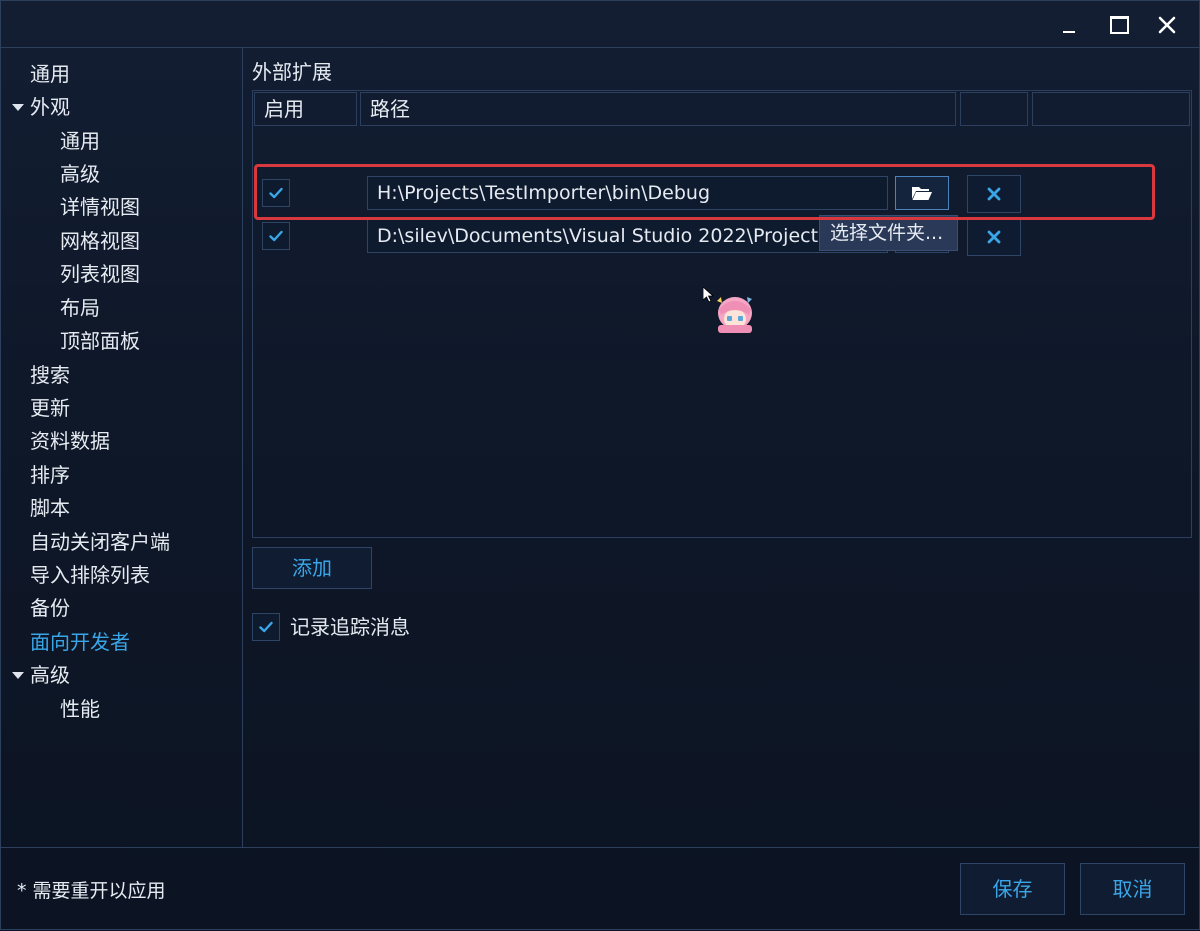 The height and width of the screenshot is (931, 1200). Describe the element at coordinates (91, 891) in the screenshot. I see `restart-note: * 需要重开以应用` at that location.